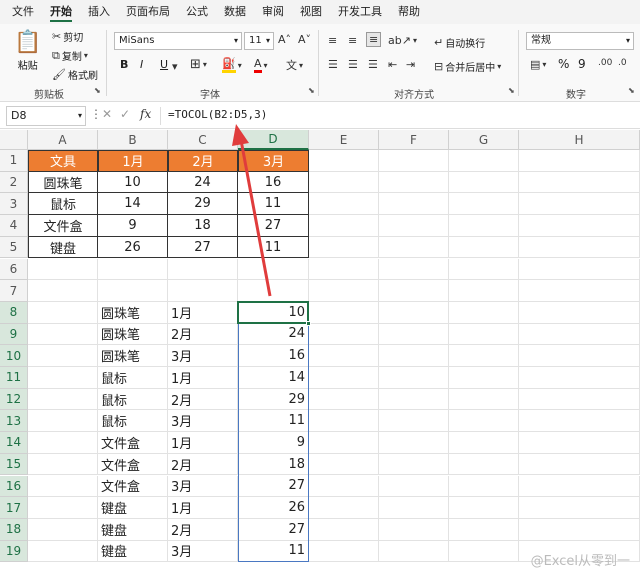 The height and width of the screenshot is (573, 640). I want to click on phonetic-button: 文 ▾, so click(294, 65).